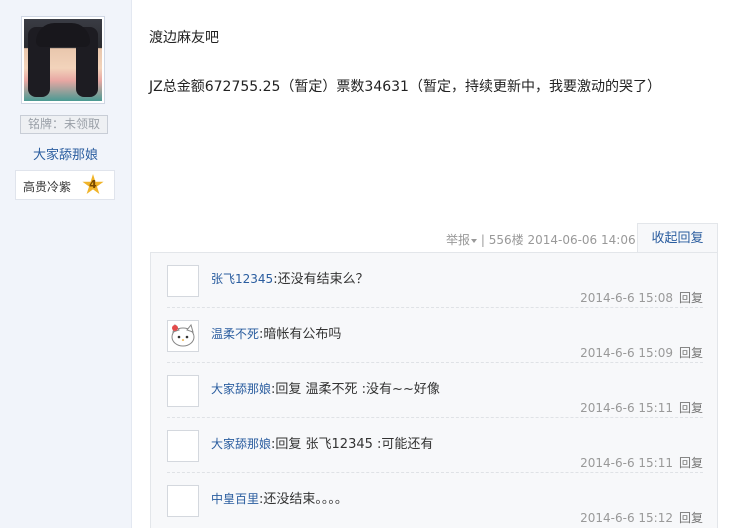  I want to click on floor-number: 556楼, so click(506, 240).